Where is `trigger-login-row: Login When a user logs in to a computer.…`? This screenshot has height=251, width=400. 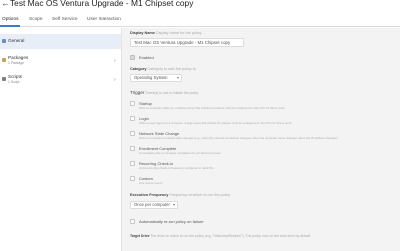
trigger-login-row: Login When a user logs in to a computer.… is located at coordinates (265, 120).